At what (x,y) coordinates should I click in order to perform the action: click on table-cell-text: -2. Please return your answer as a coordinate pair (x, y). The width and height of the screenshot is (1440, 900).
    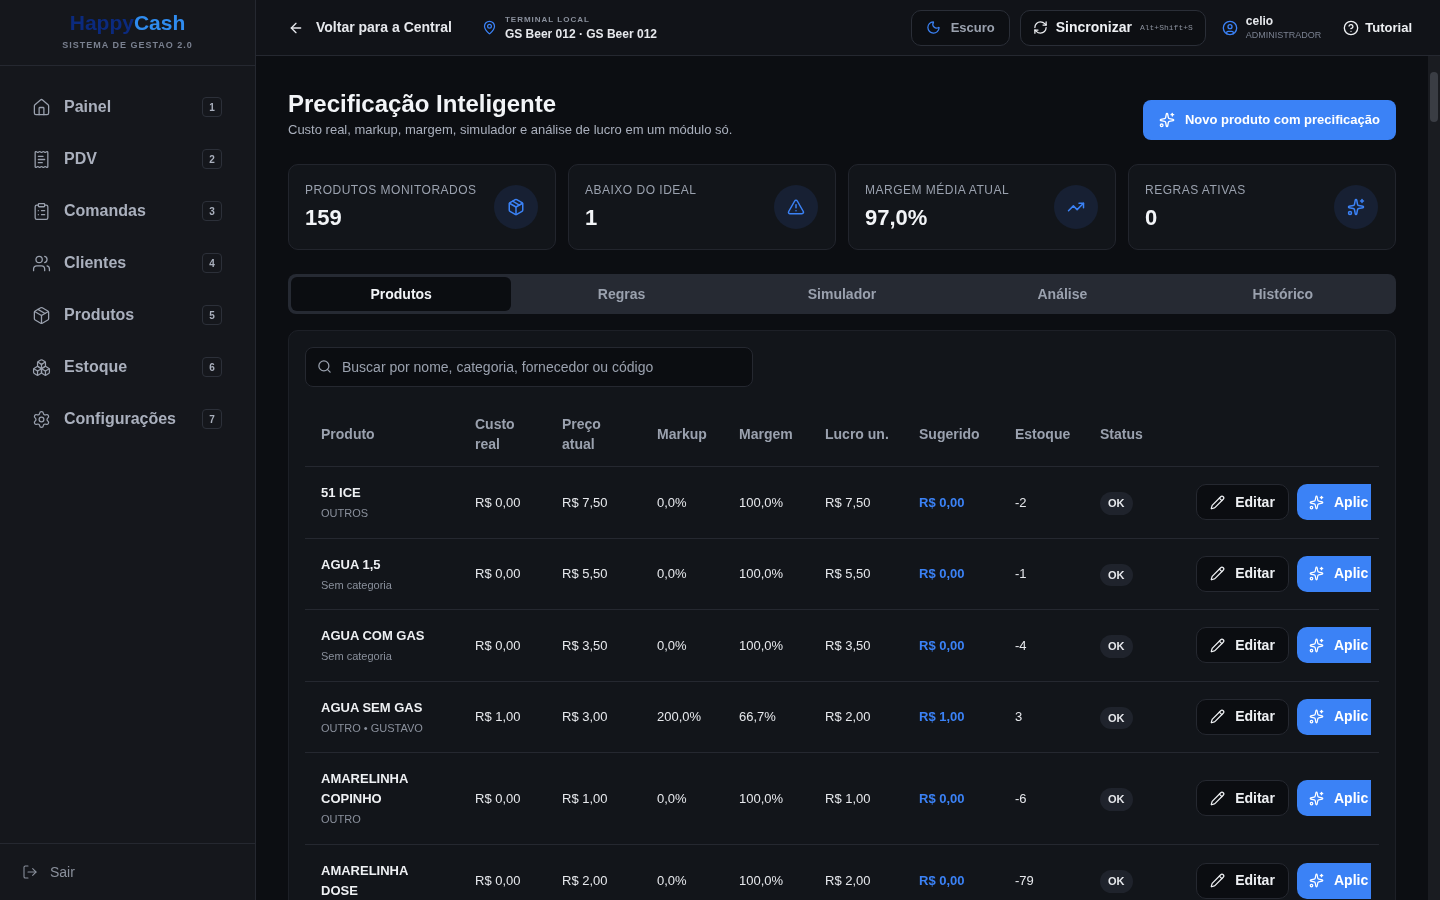
    Looking at the image, I should click on (1021, 502).